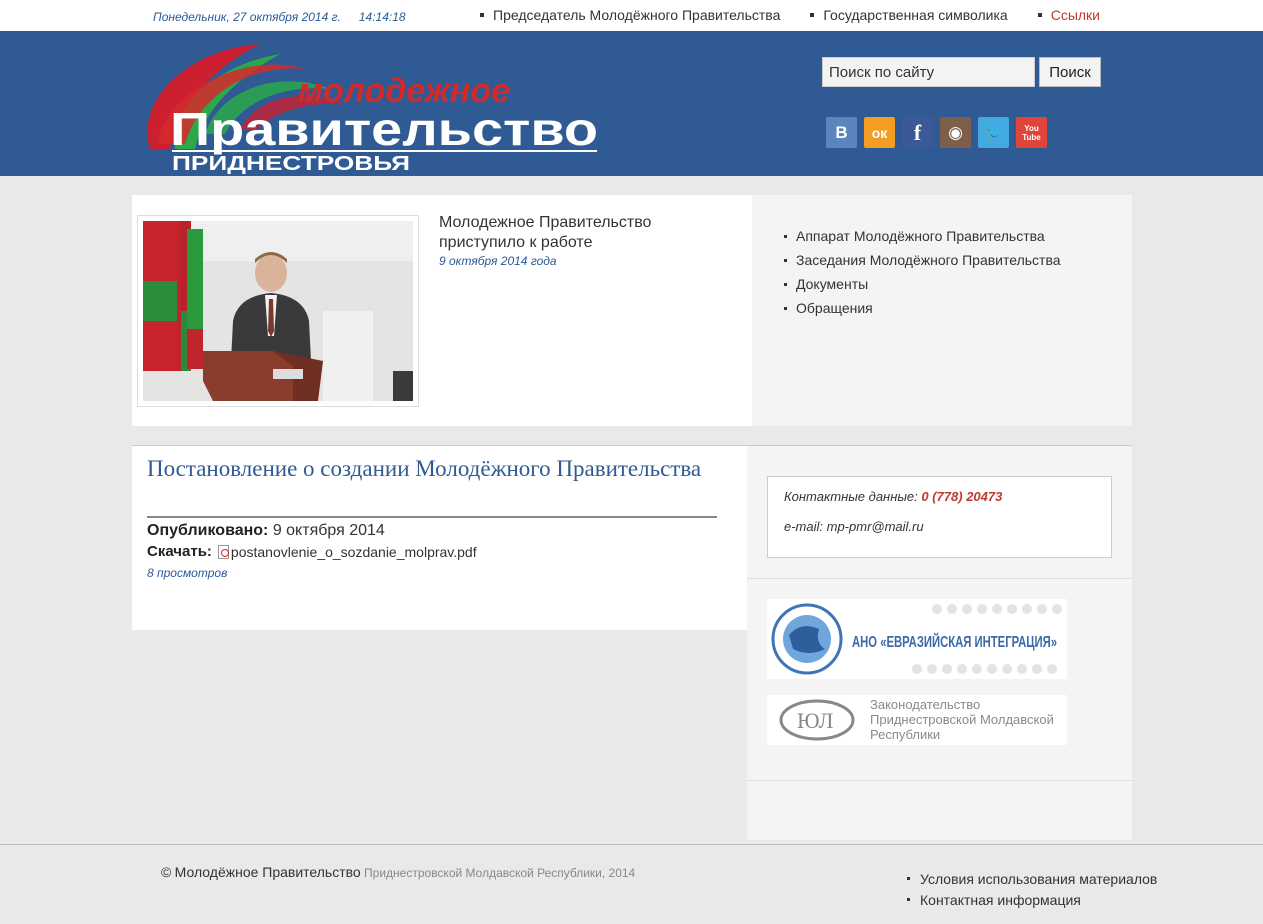  I want to click on published-value: 9 октября 2014, so click(328, 530).